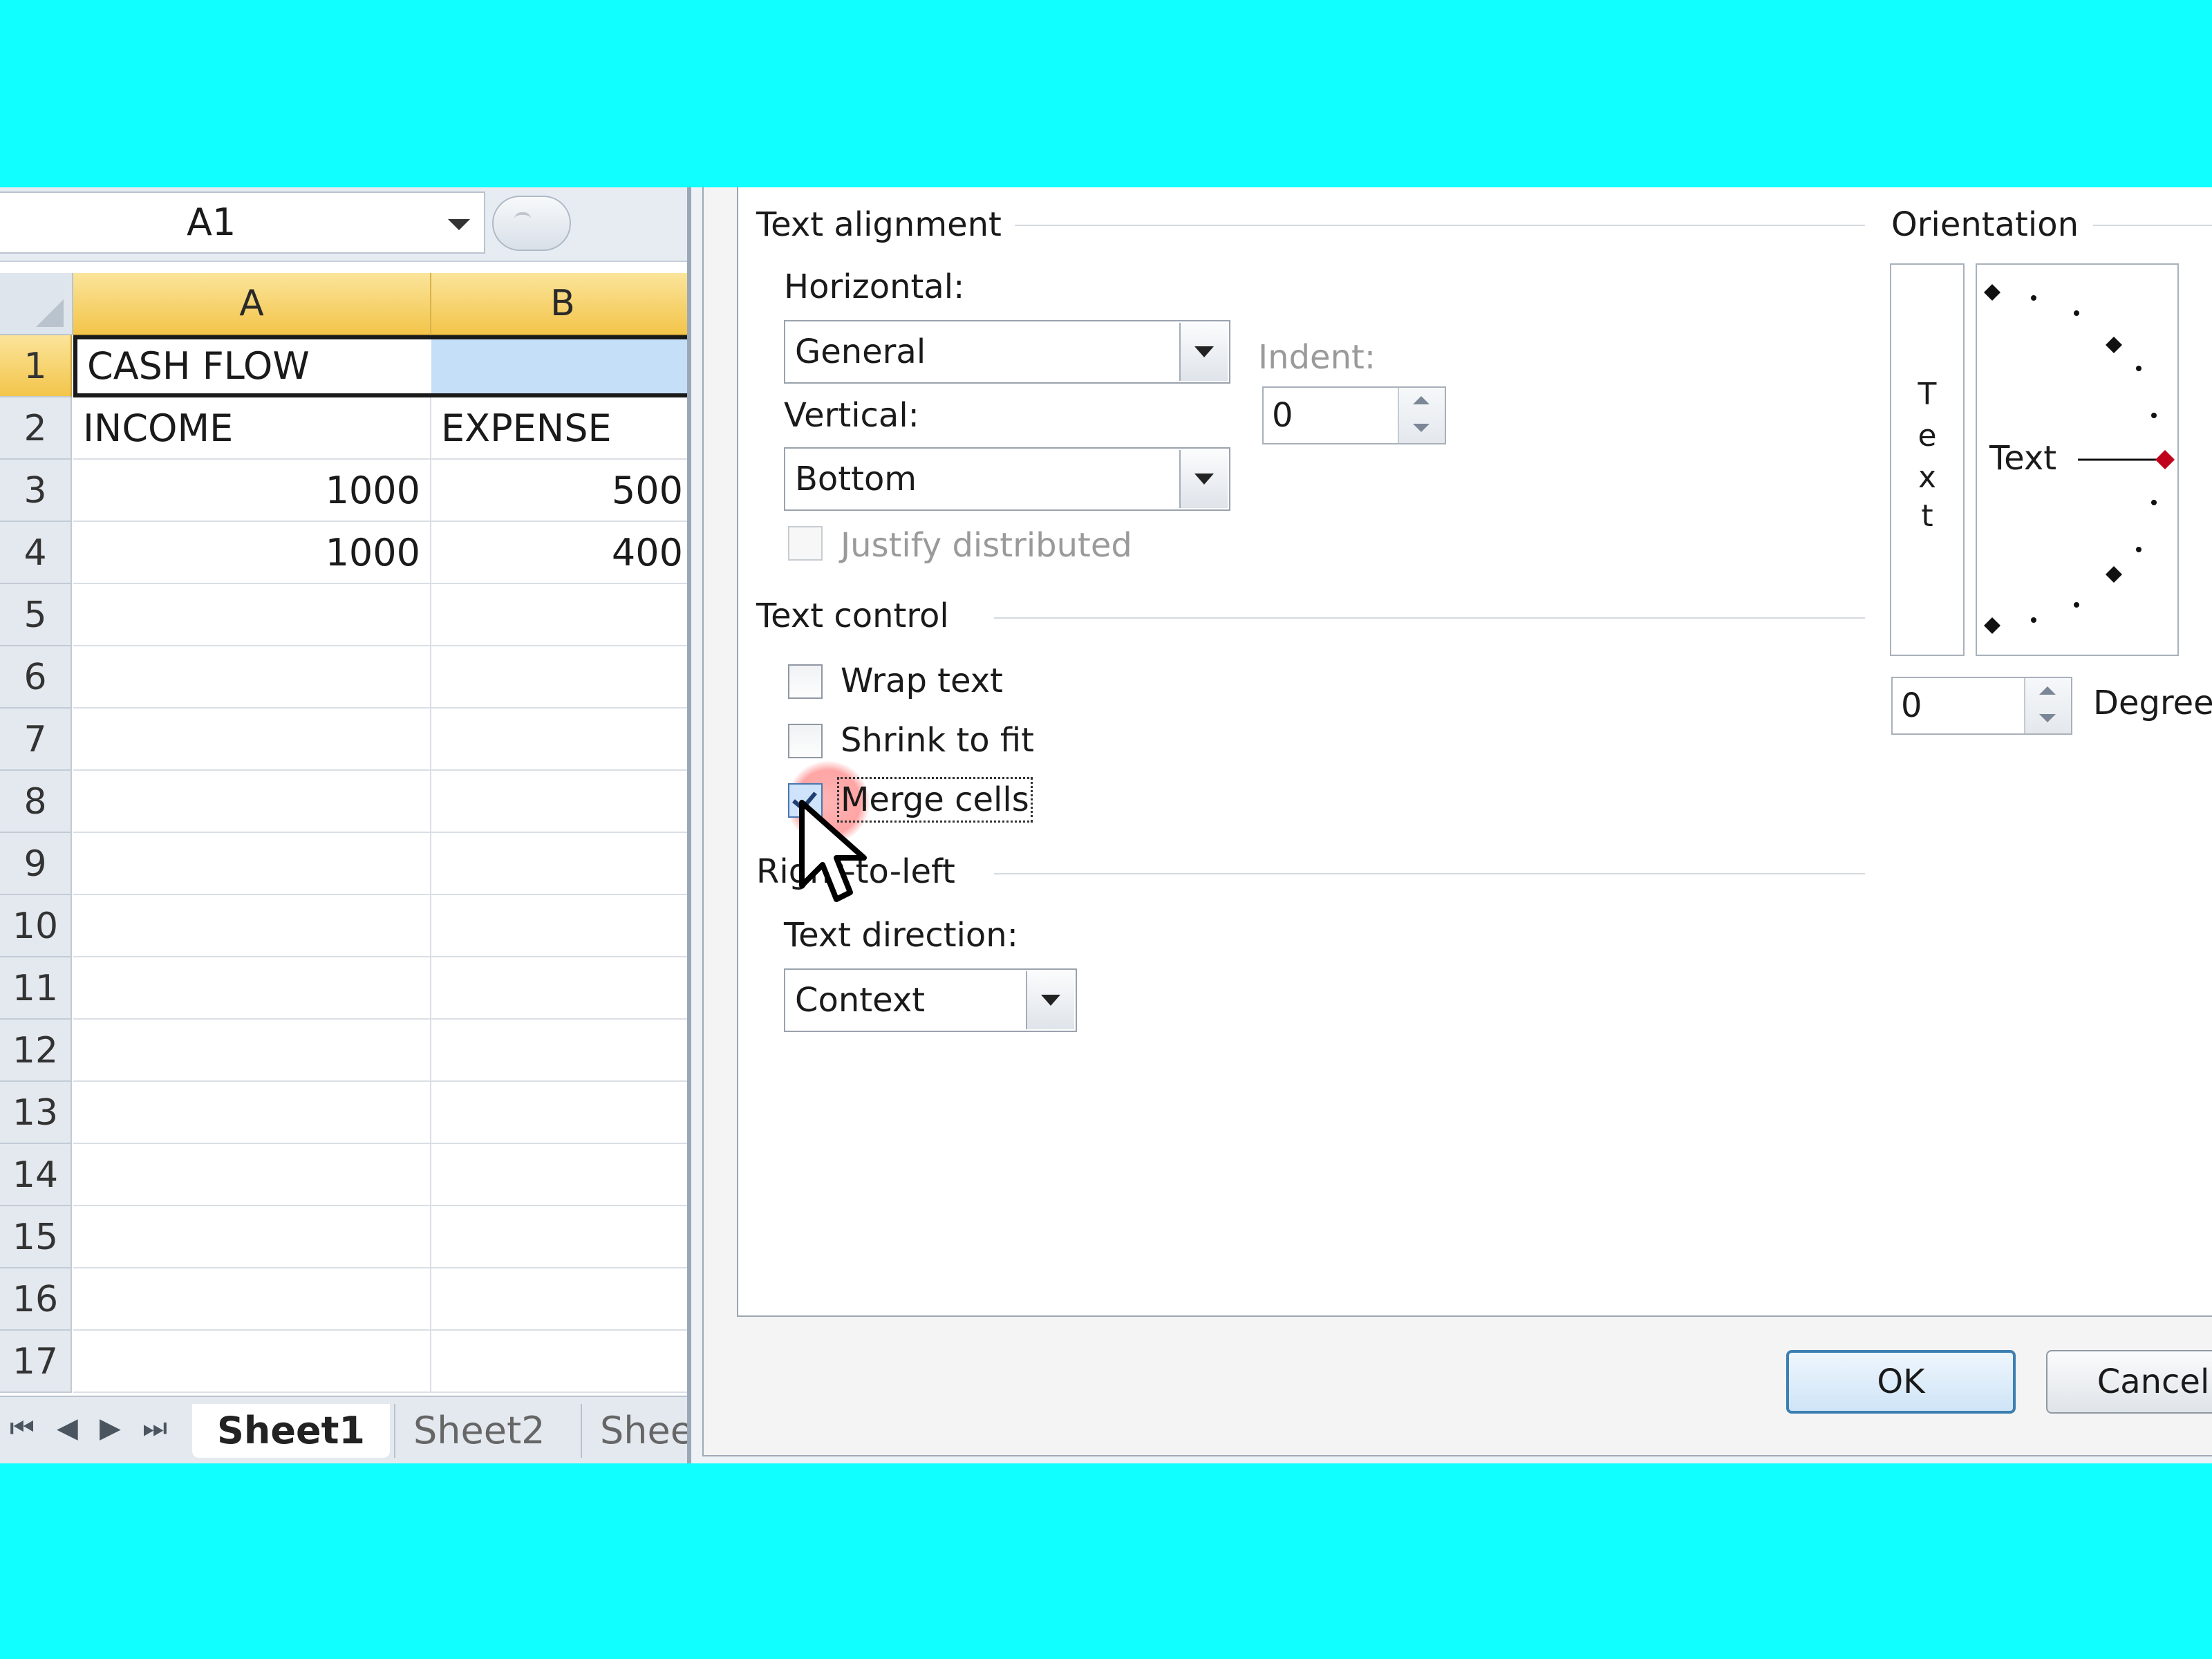  What do you see at coordinates (459, 225) in the screenshot?
I see `name-box-dropdown-icon` at bounding box center [459, 225].